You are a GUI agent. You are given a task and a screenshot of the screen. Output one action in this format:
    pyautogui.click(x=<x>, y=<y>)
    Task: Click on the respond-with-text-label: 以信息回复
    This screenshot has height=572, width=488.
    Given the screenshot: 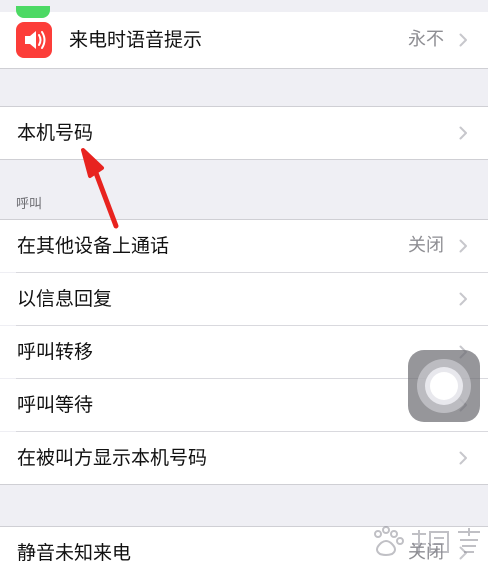 What is the action you would take?
    pyautogui.click(x=65, y=299)
    